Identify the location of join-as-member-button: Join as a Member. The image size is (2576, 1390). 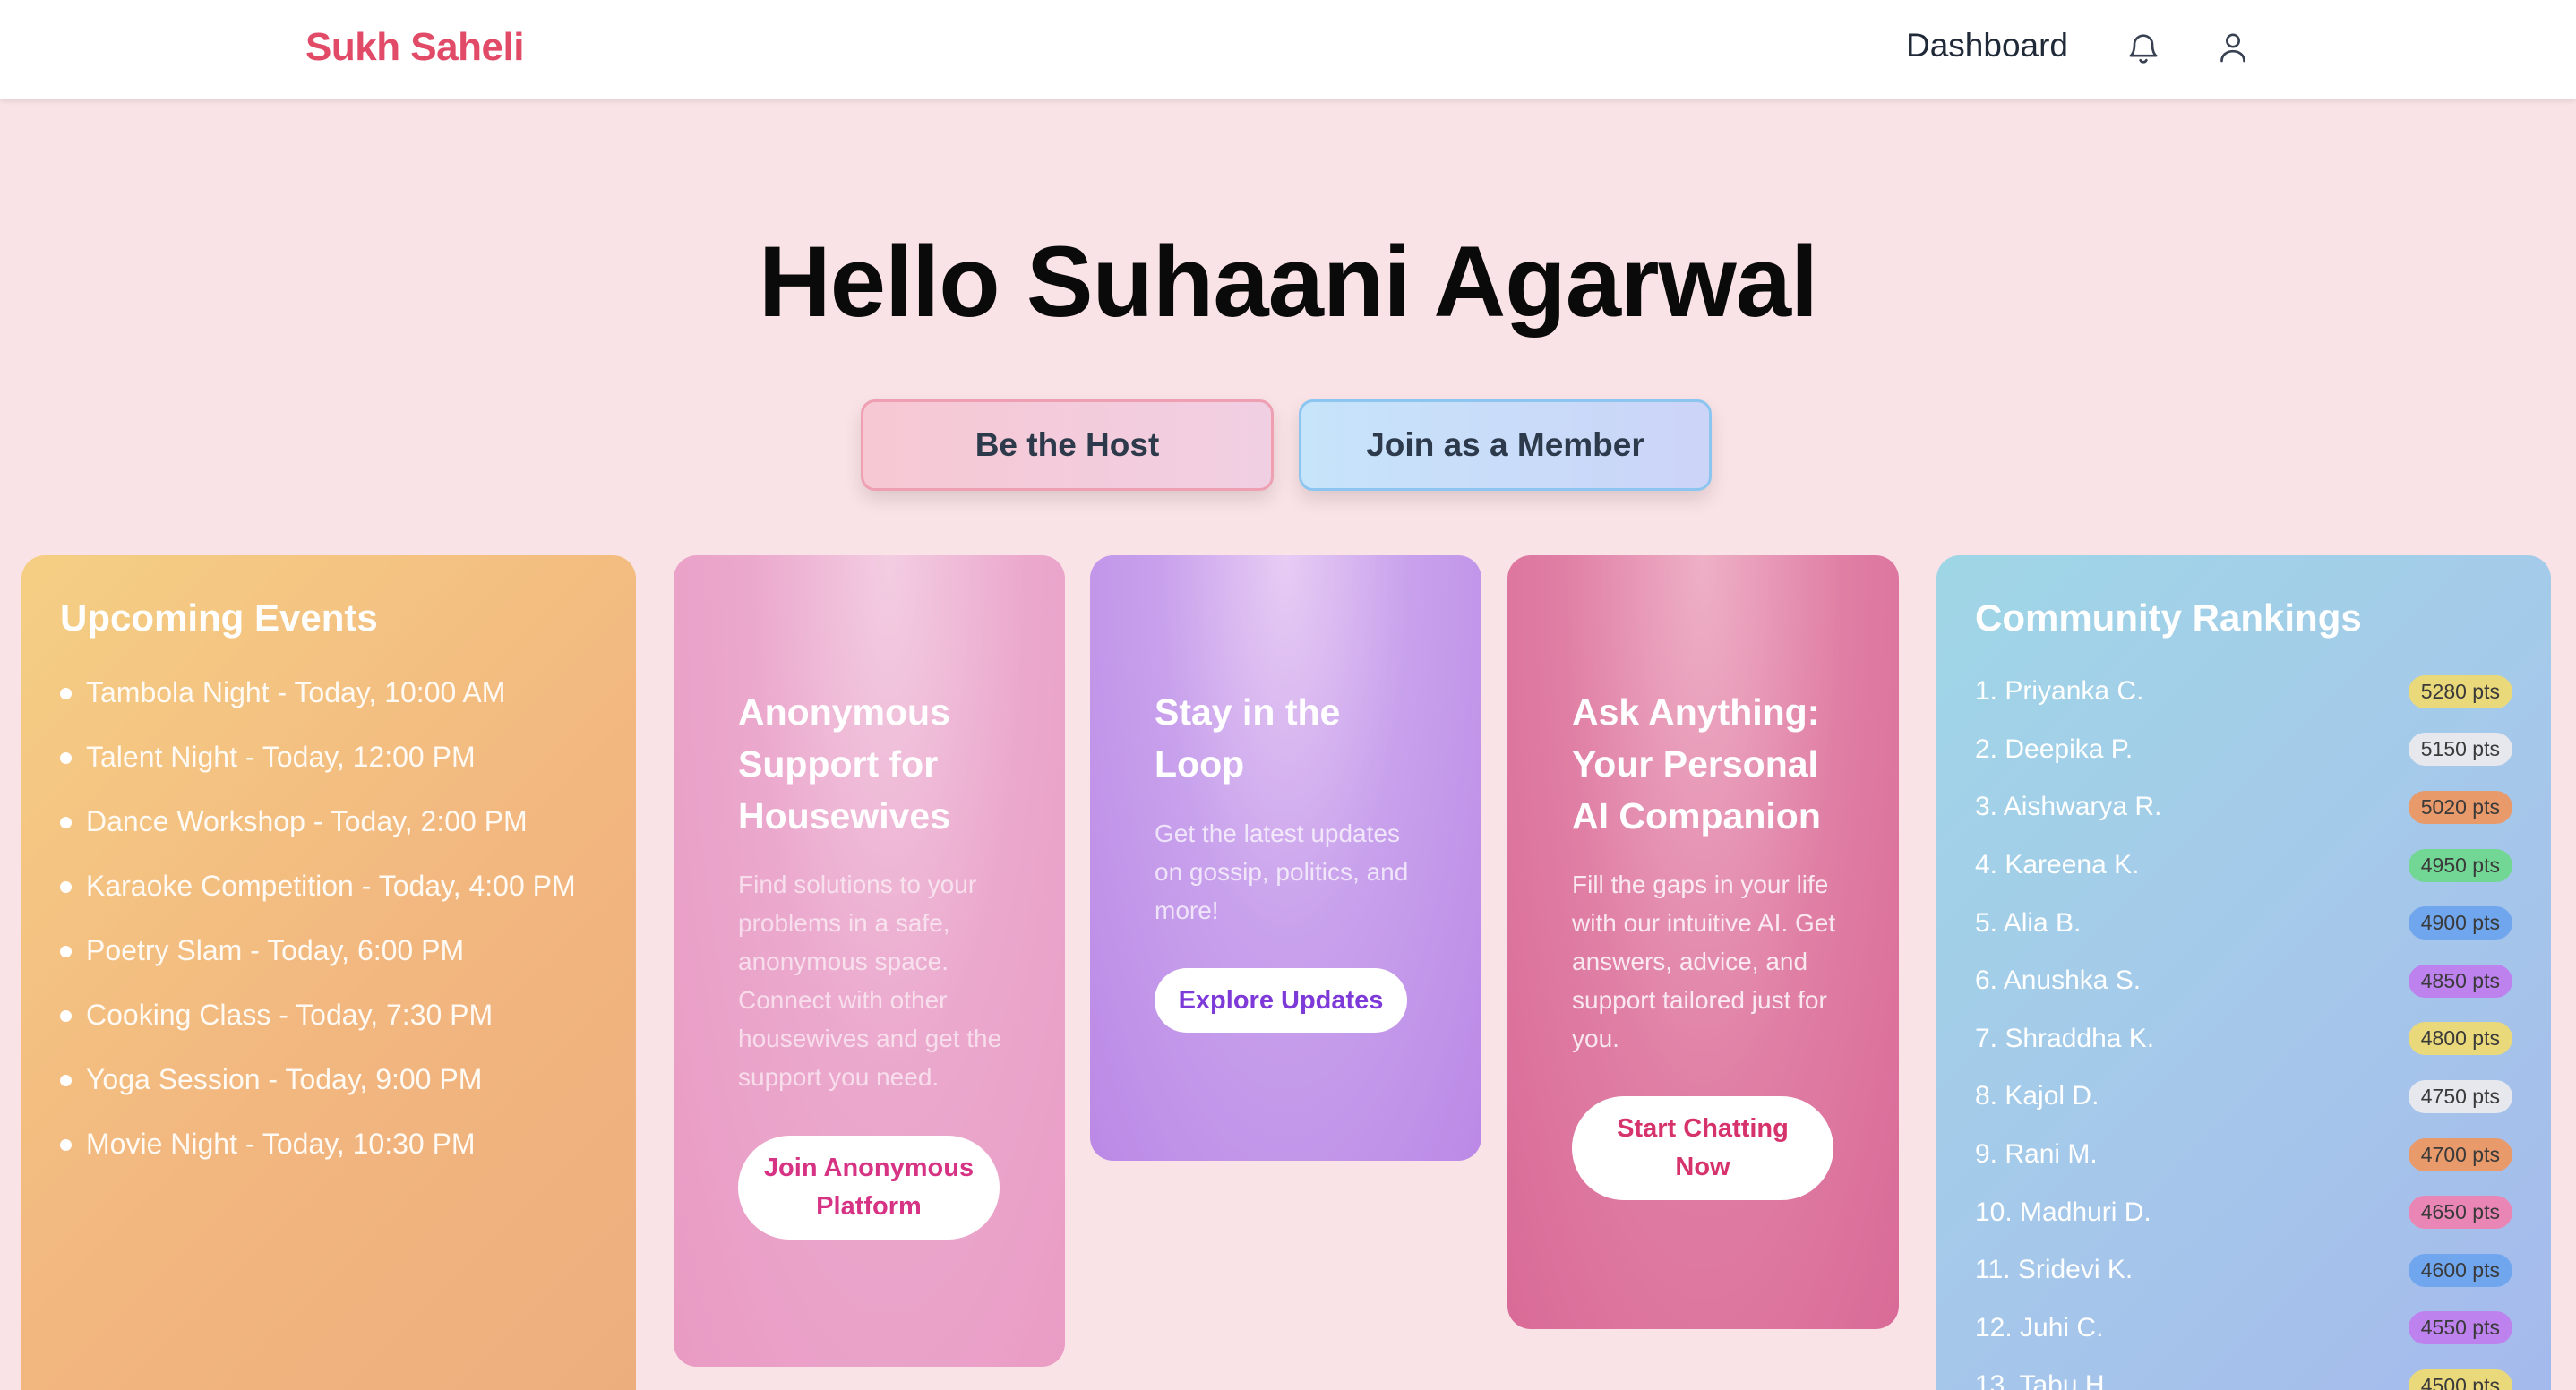
(1505, 445).